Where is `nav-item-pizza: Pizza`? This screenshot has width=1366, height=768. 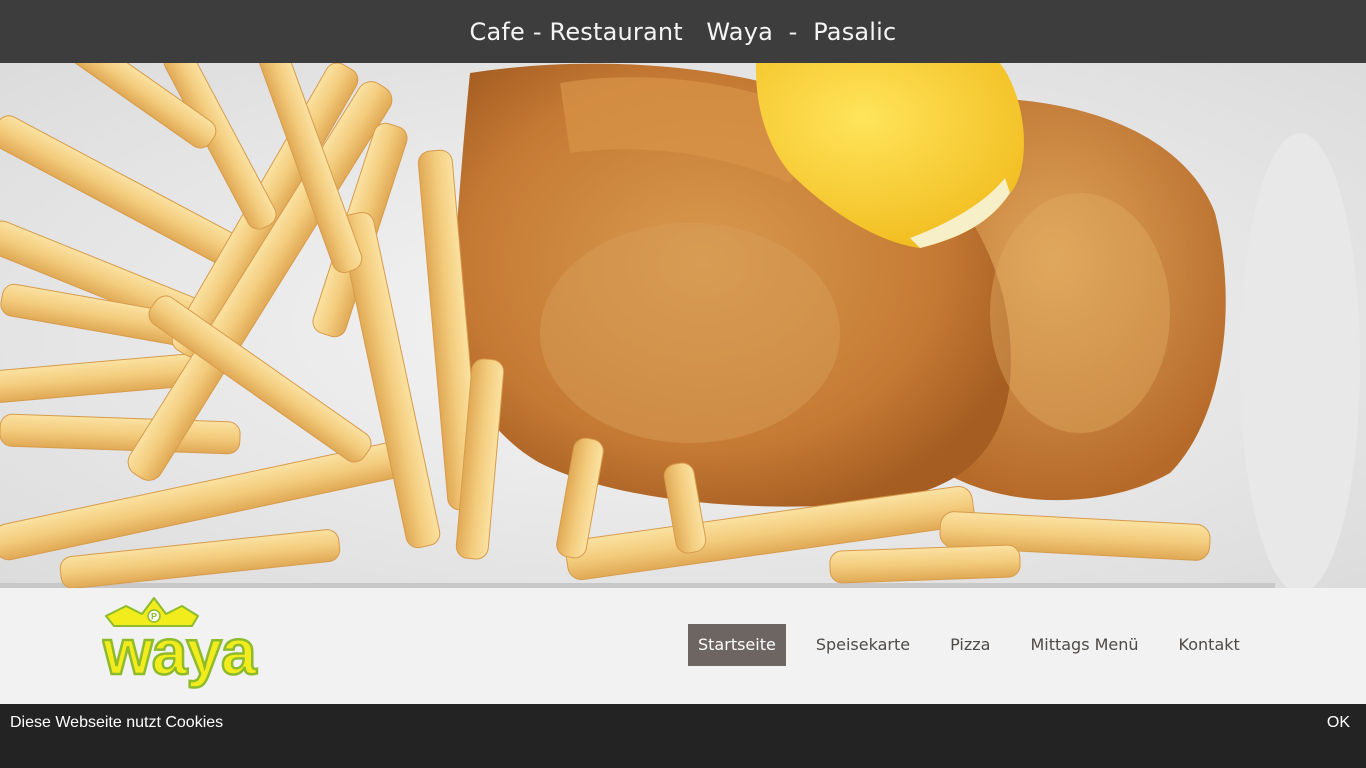 nav-item-pizza: Pizza is located at coordinates (970, 645).